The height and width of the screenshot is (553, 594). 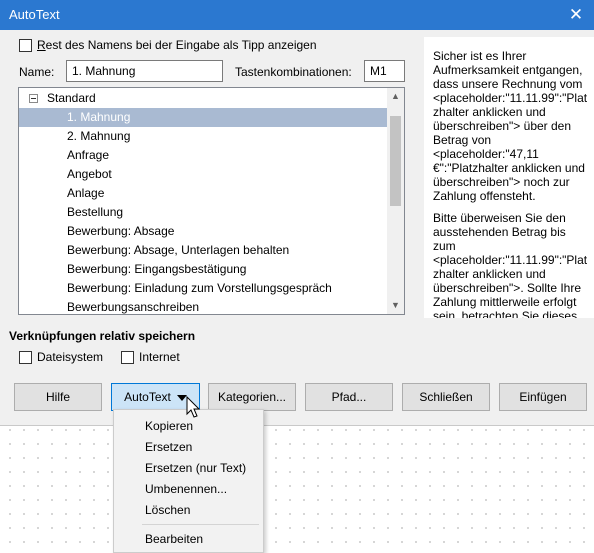 I want to click on menu-separator, so click(x=200, y=524).